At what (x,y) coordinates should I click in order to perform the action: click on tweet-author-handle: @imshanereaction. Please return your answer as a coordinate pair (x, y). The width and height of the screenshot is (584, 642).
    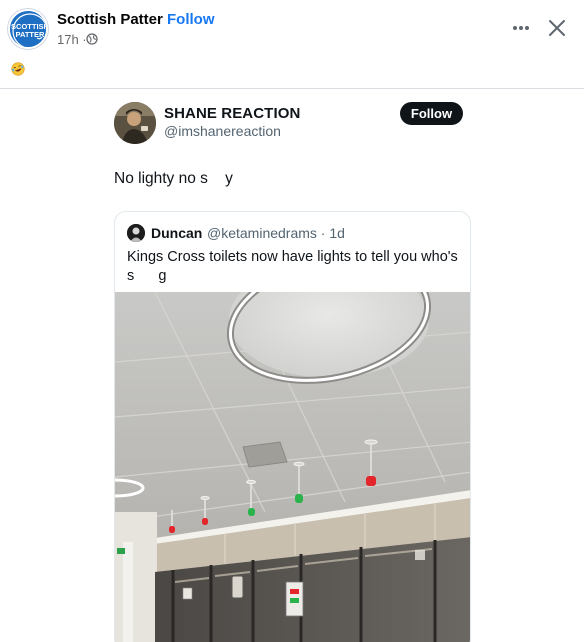
    Looking at the image, I should click on (222, 131).